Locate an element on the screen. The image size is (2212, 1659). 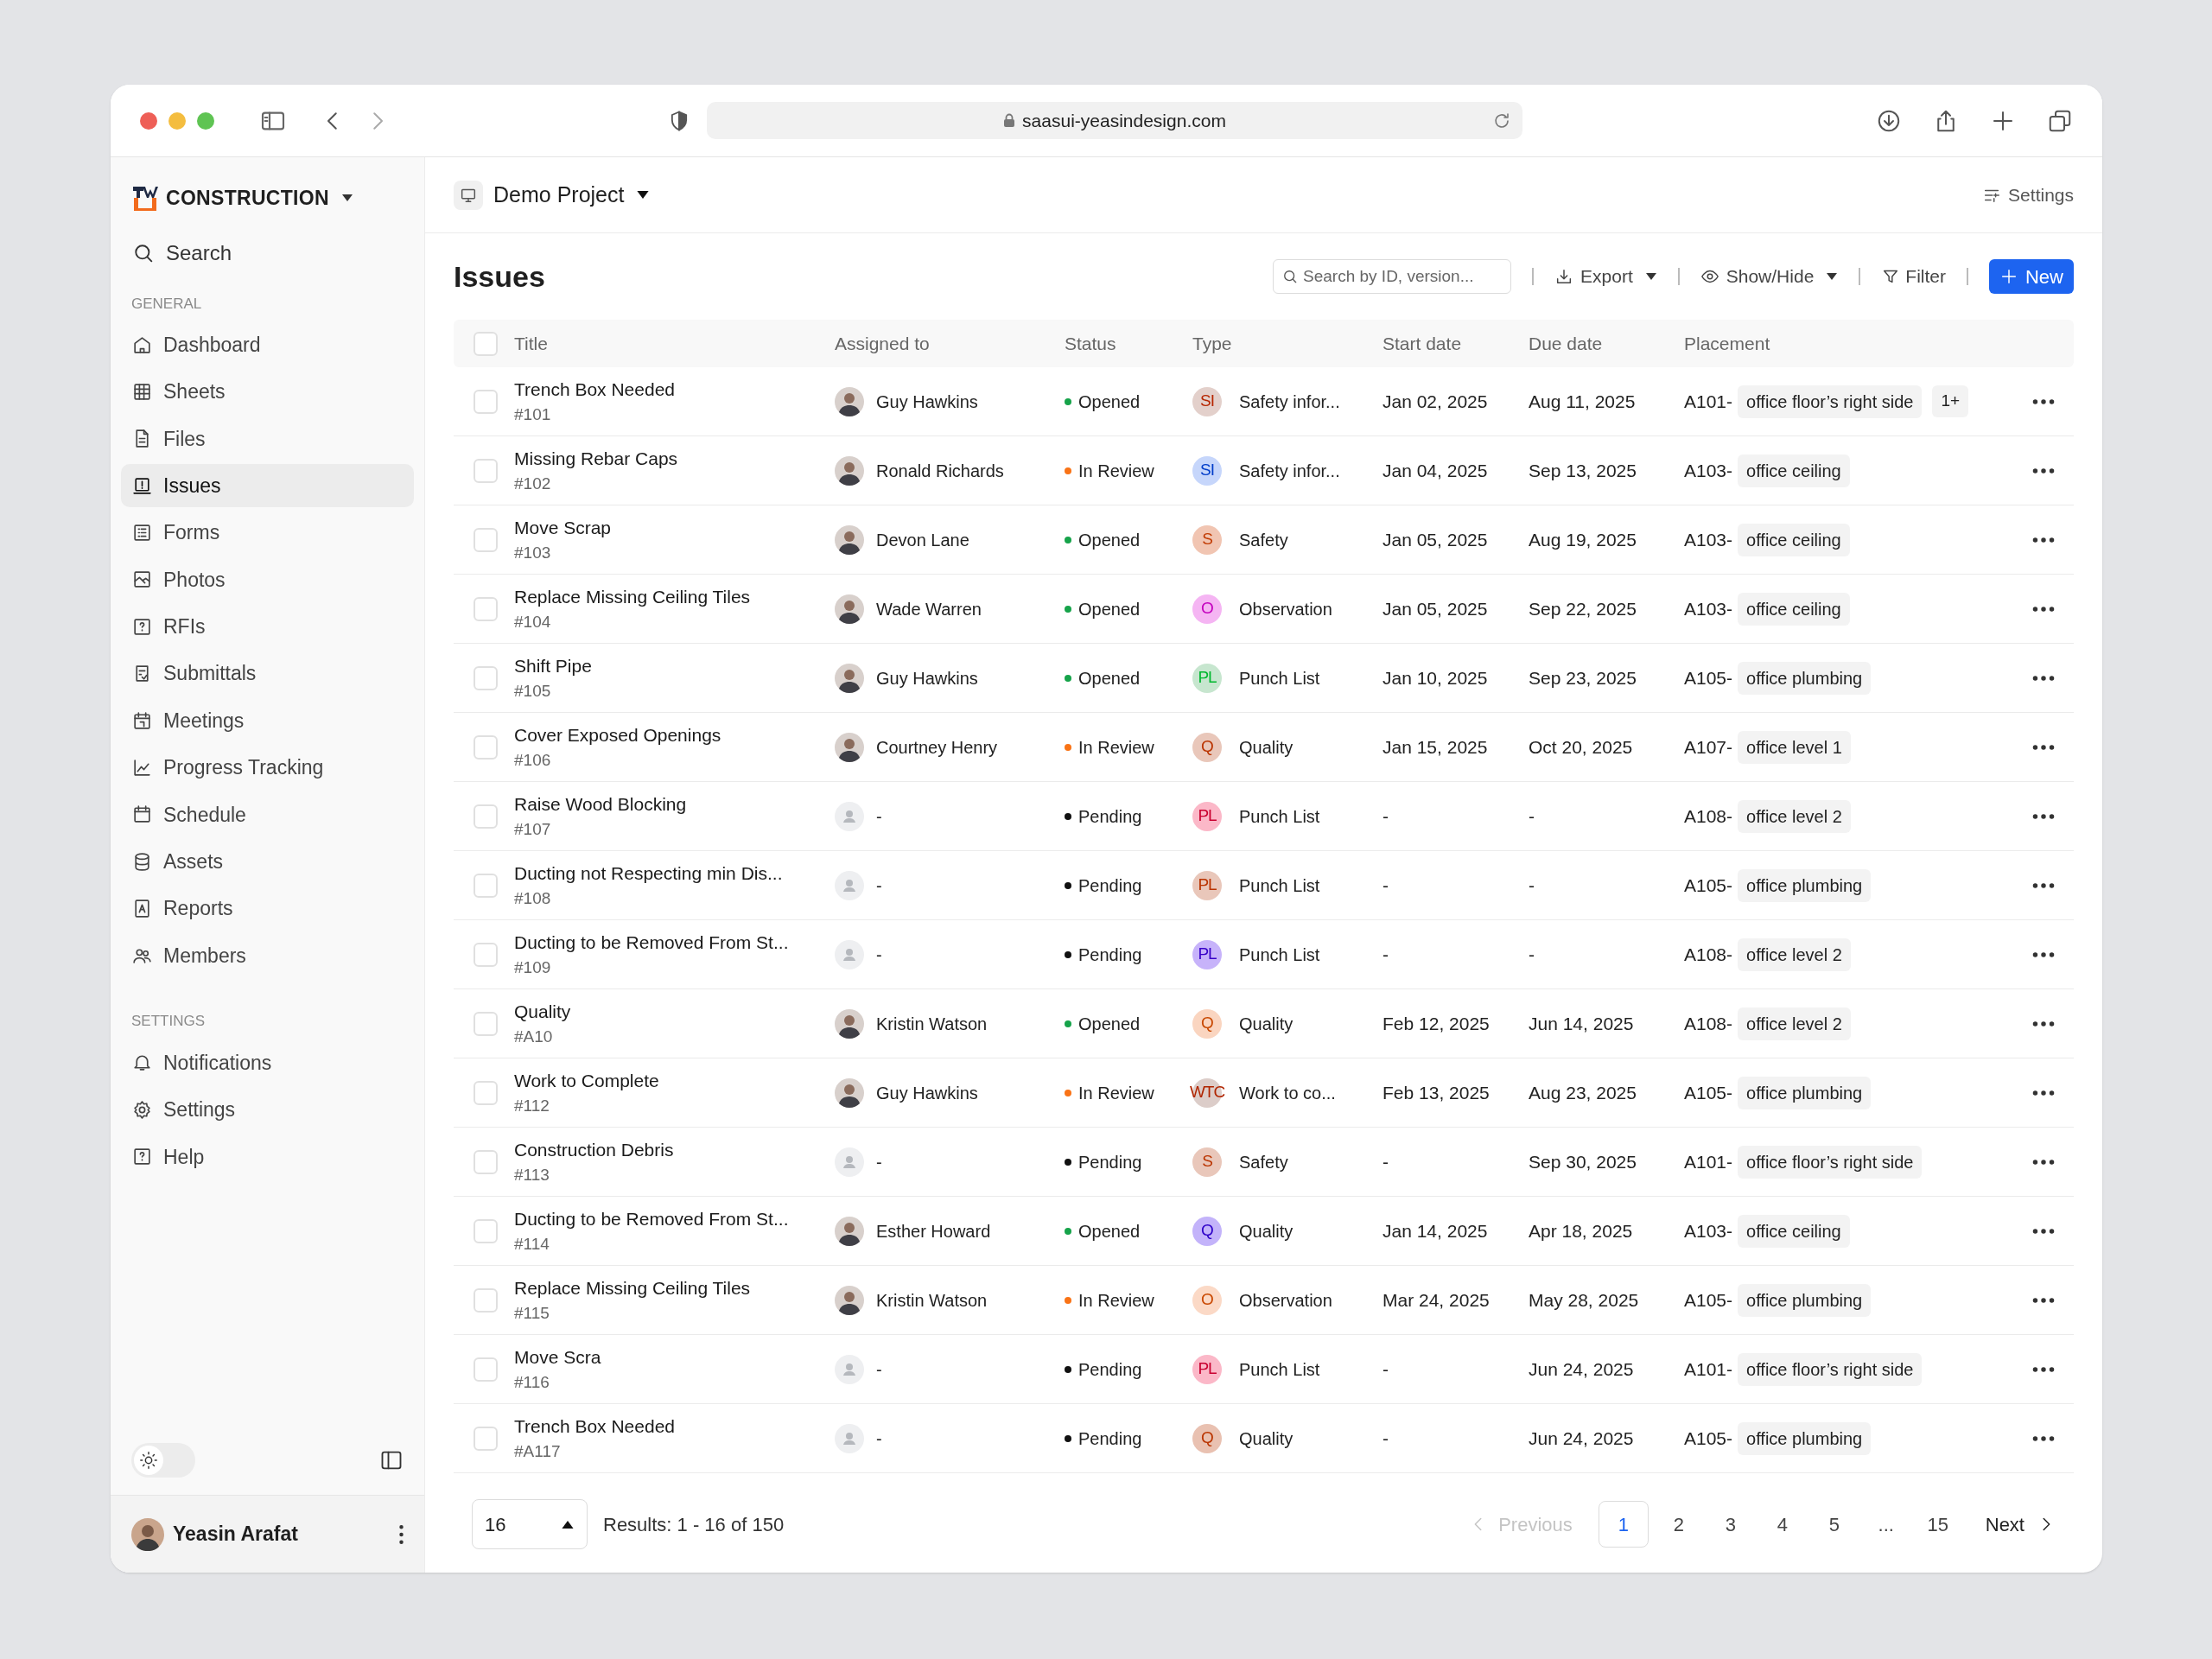
issue-title: Work to Complete is located at coordinates (586, 1080).